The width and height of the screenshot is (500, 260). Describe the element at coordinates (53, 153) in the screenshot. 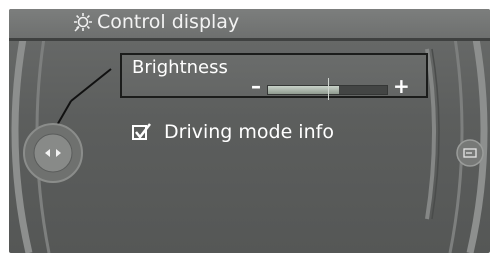

I see `left-right-controller-icon` at that location.